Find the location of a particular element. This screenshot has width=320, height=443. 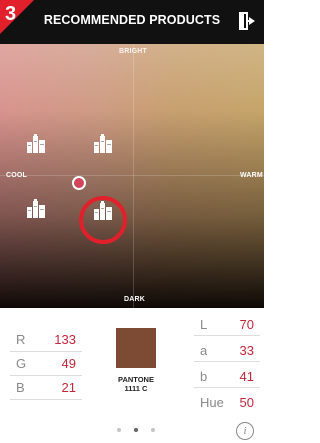

vertical-axis is located at coordinates (133, 176).